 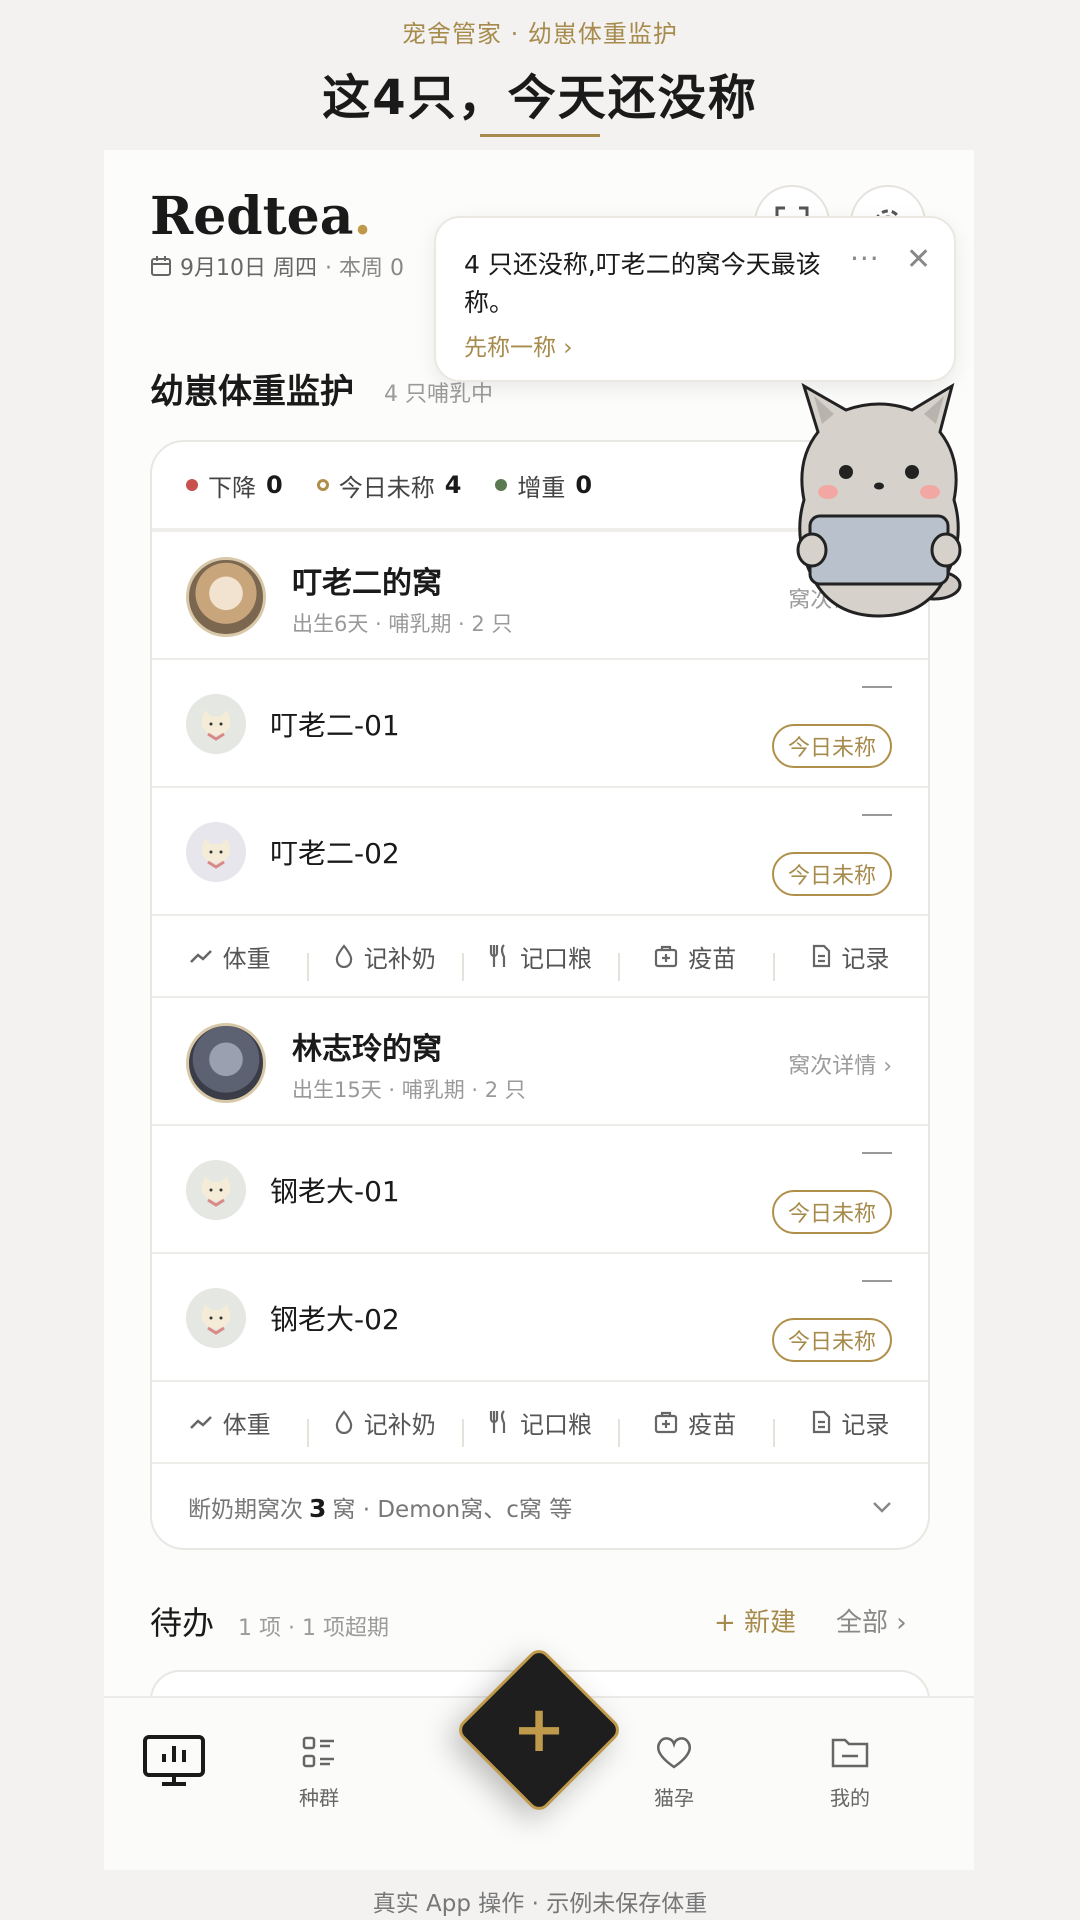 I want to click on litter-meta: 出生6天 · 哺乳期 · 2 只, so click(x=402, y=624).